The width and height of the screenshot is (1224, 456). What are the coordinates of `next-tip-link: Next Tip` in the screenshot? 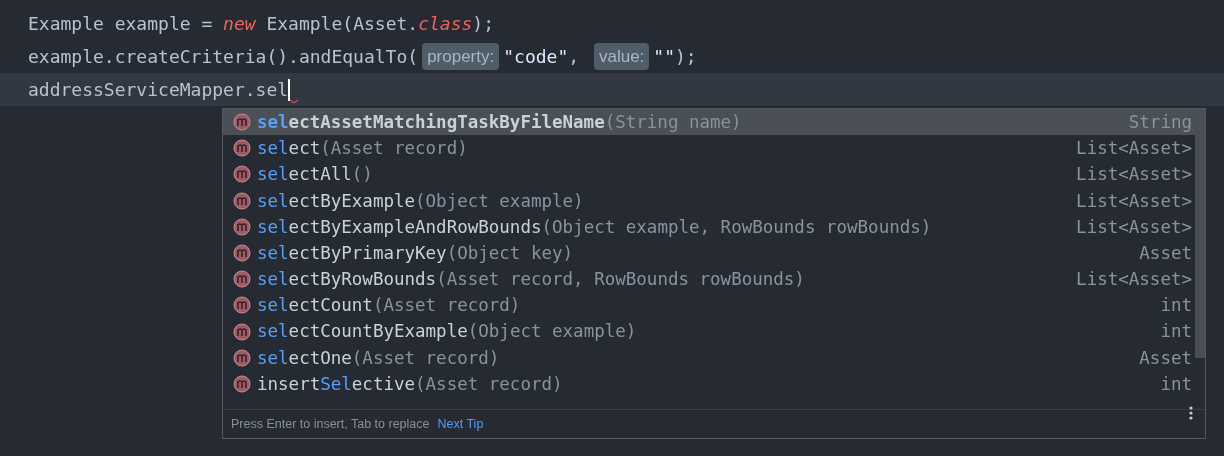 It's located at (460, 424).